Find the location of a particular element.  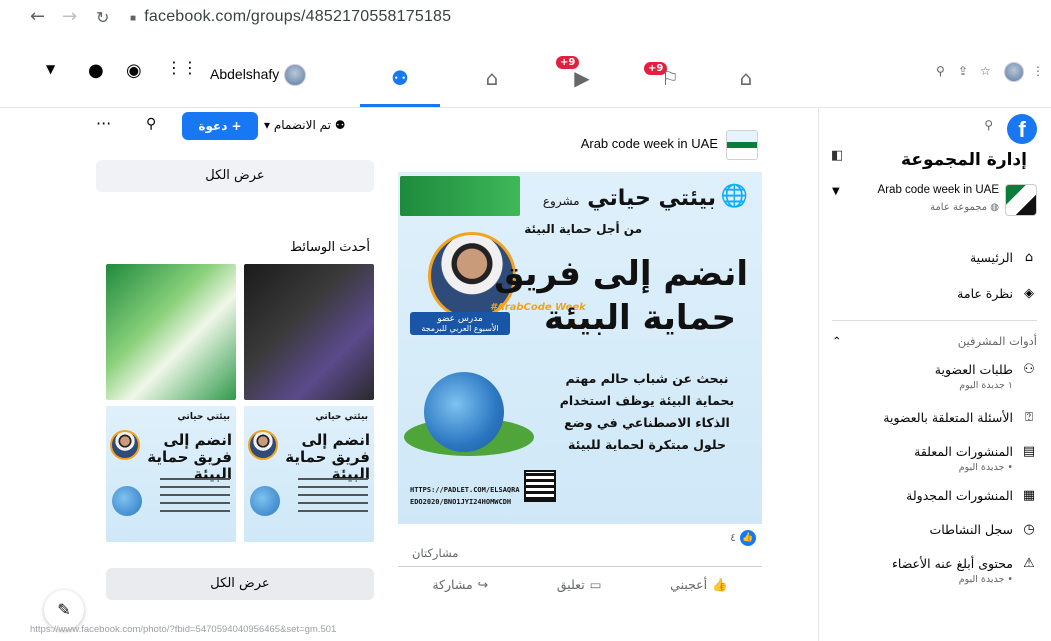

teacher-tag-sub: الأسبوع العربي للبرمجة is located at coordinates (460, 328).